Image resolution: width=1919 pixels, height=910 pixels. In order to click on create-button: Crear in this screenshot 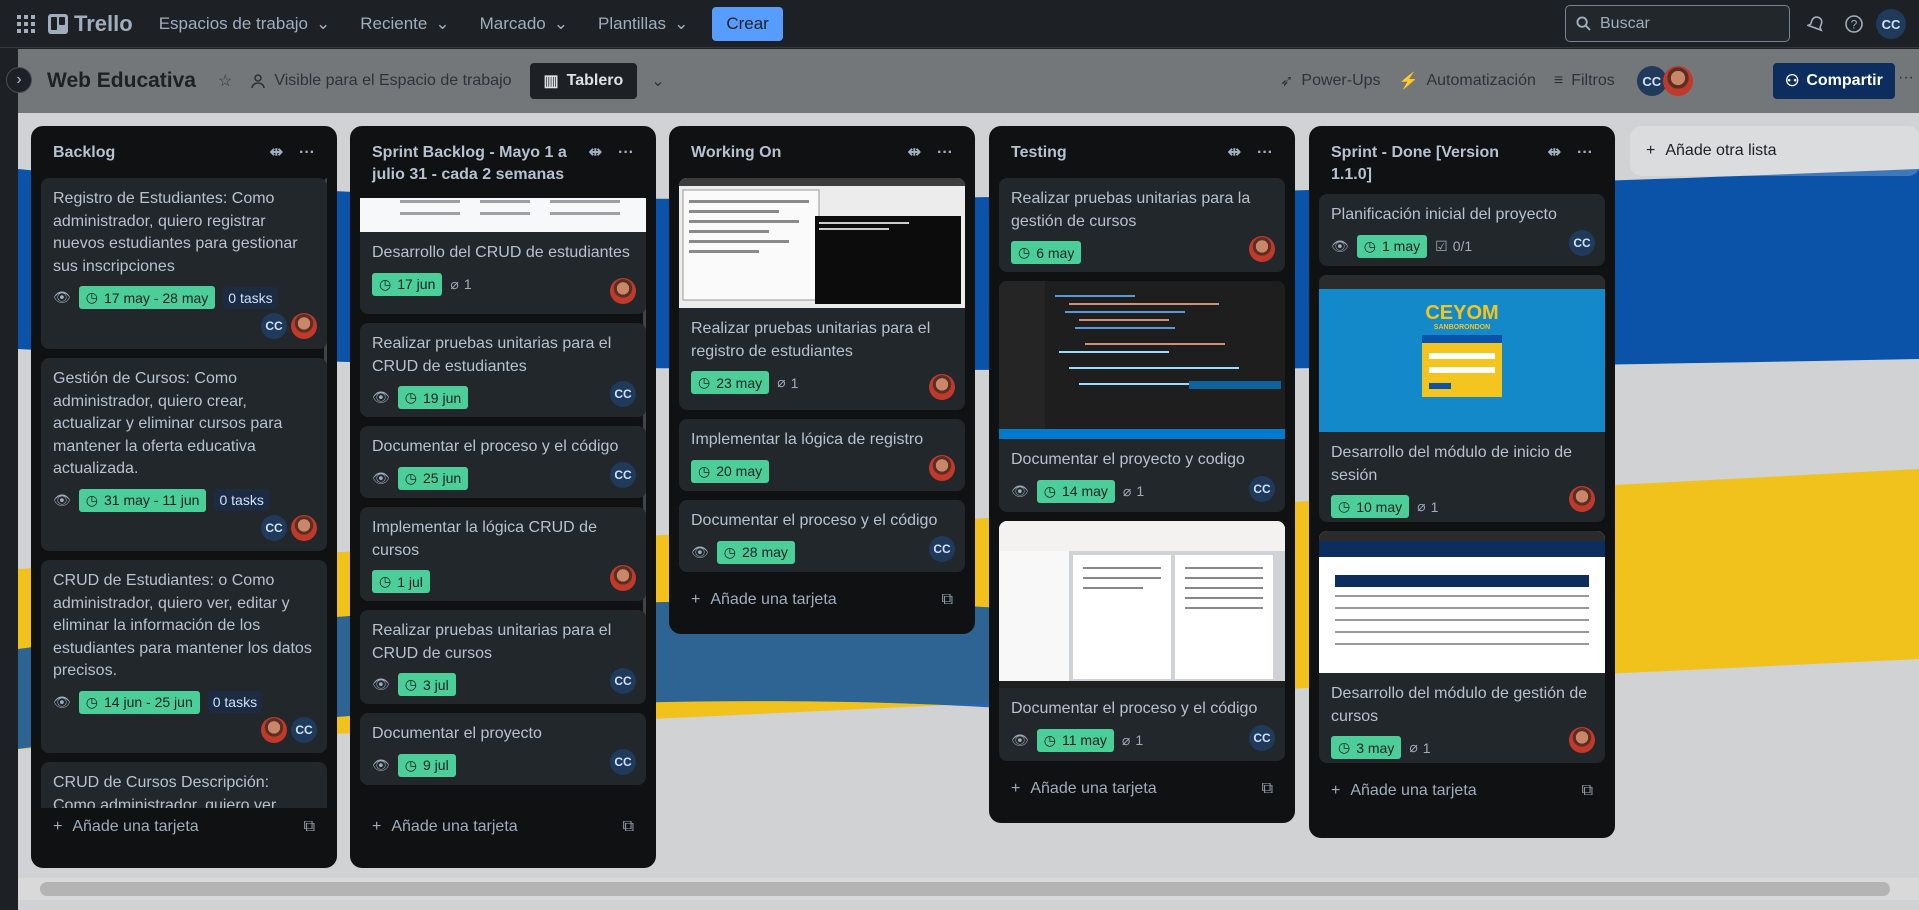, I will do `click(747, 23)`.